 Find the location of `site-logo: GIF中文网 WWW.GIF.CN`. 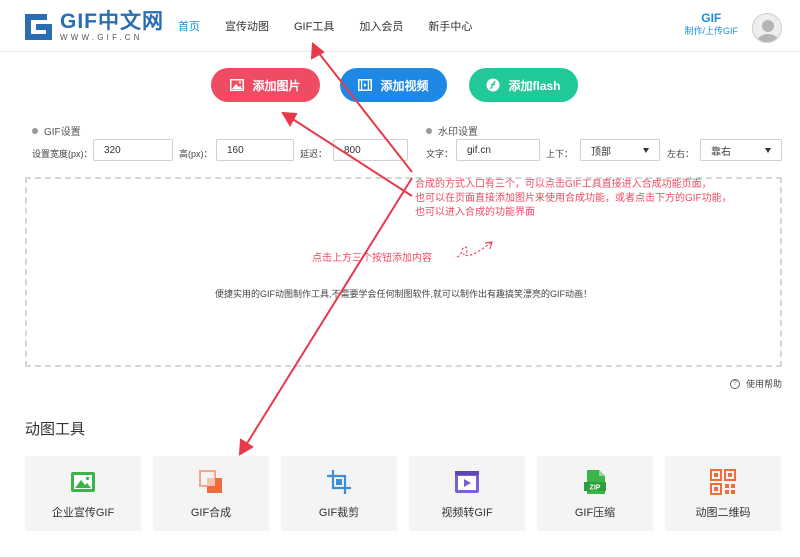

site-logo: GIF中文网 WWW.GIF.CN is located at coordinates (94, 27).